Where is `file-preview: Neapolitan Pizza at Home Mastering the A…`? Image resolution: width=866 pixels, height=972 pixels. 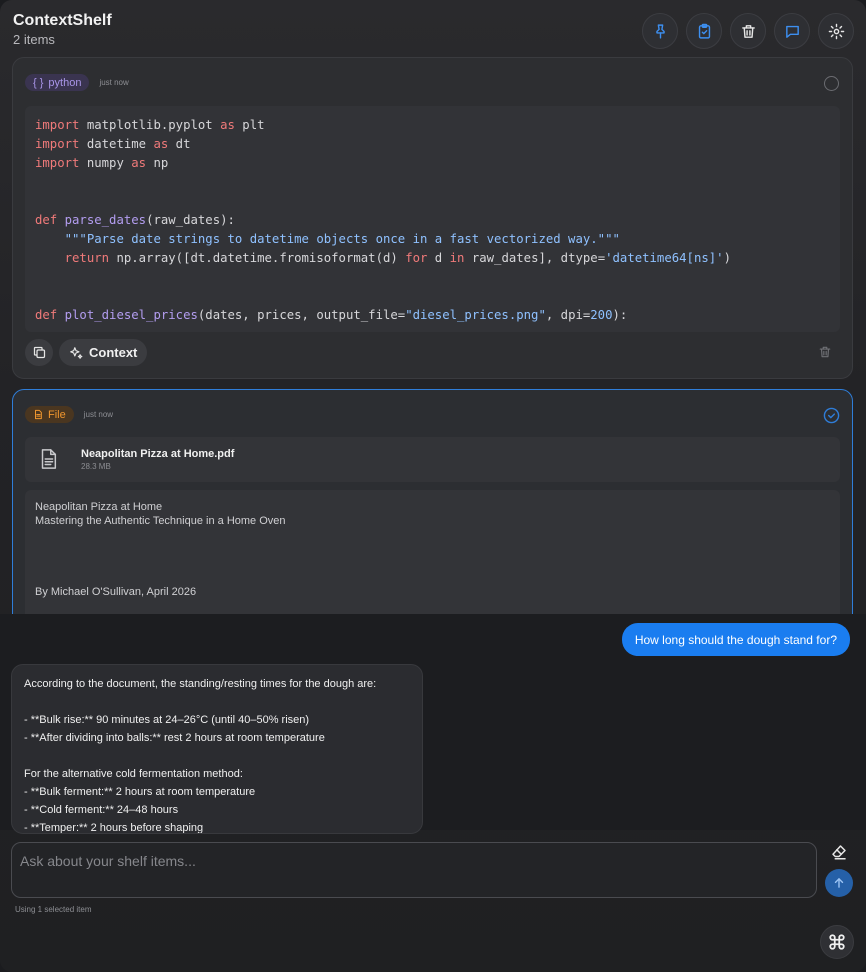
file-preview: Neapolitan Pizza at Home Mastering the A… is located at coordinates (432, 560).